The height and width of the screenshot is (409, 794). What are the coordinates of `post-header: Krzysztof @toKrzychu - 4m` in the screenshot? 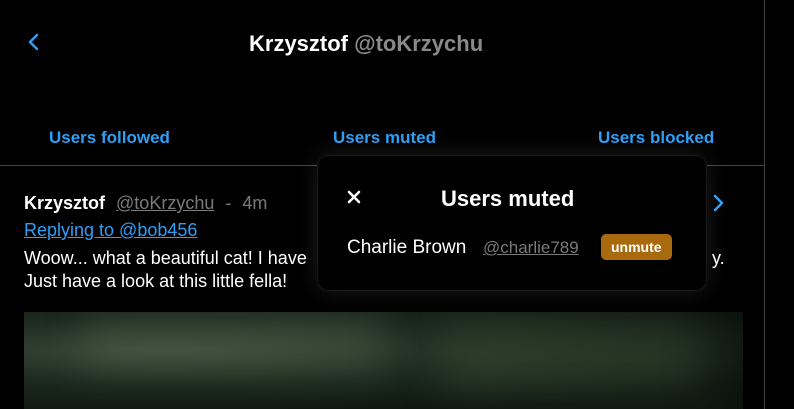 It's located at (145, 203).